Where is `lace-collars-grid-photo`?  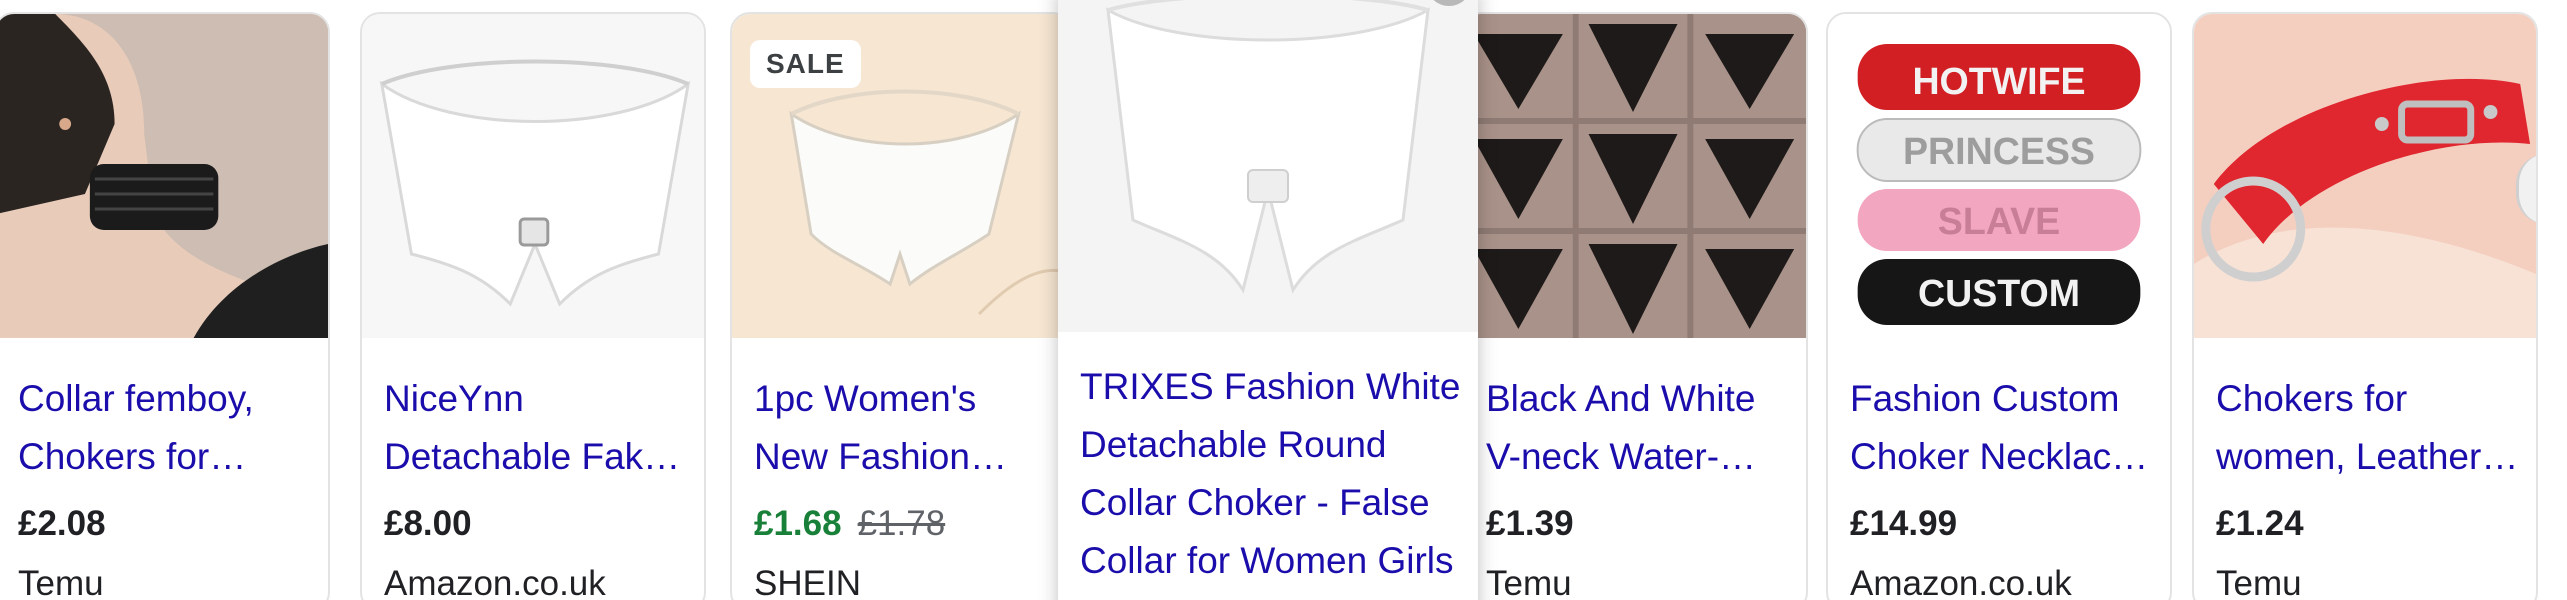 lace-collars-grid-photo is located at coordinates (1635, 176).